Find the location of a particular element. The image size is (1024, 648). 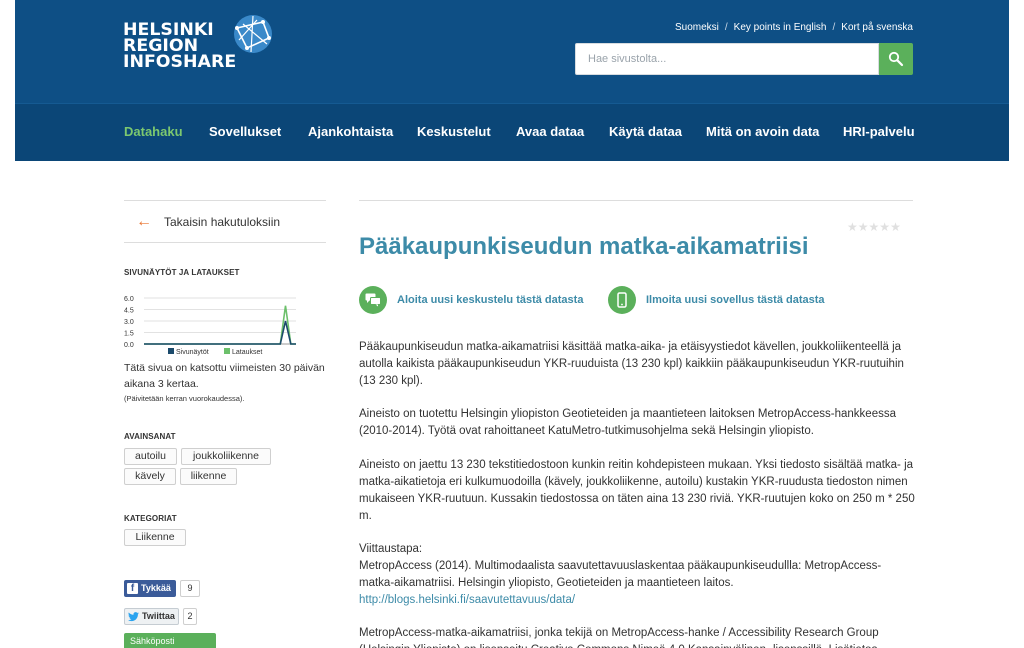

main-content is located at coordinates (636, 200).